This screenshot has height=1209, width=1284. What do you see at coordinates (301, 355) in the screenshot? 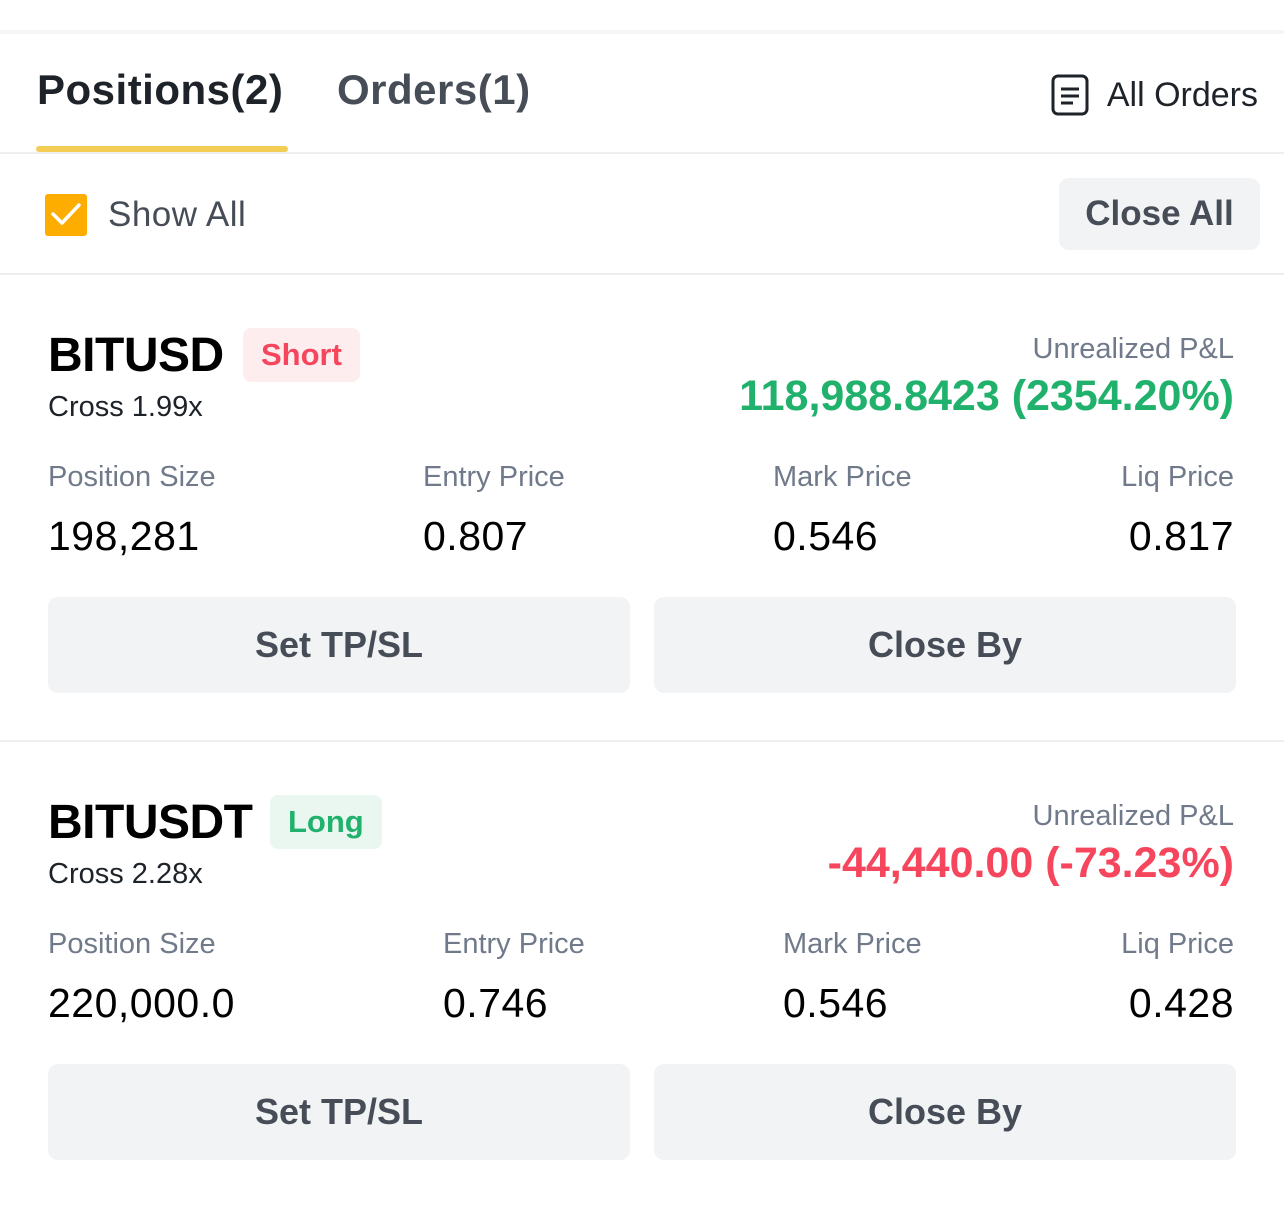
I see `side-badge: Short` at bounding box center [301, 355].